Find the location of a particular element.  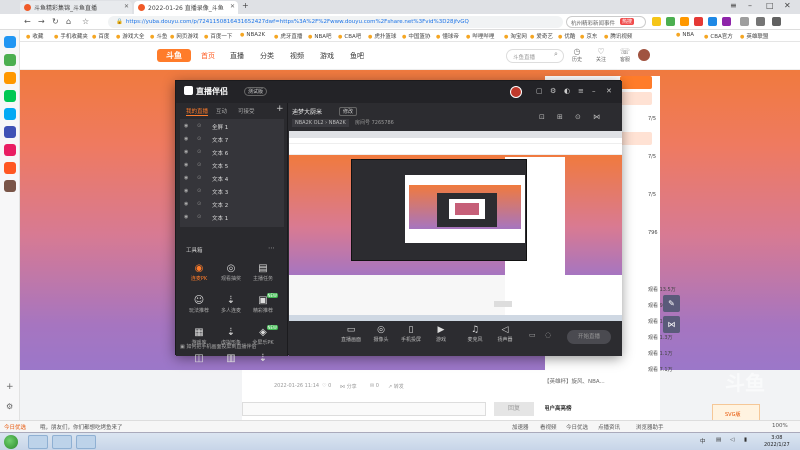

bookmark-item: CBA吧 is located at coordinates (349, 36).